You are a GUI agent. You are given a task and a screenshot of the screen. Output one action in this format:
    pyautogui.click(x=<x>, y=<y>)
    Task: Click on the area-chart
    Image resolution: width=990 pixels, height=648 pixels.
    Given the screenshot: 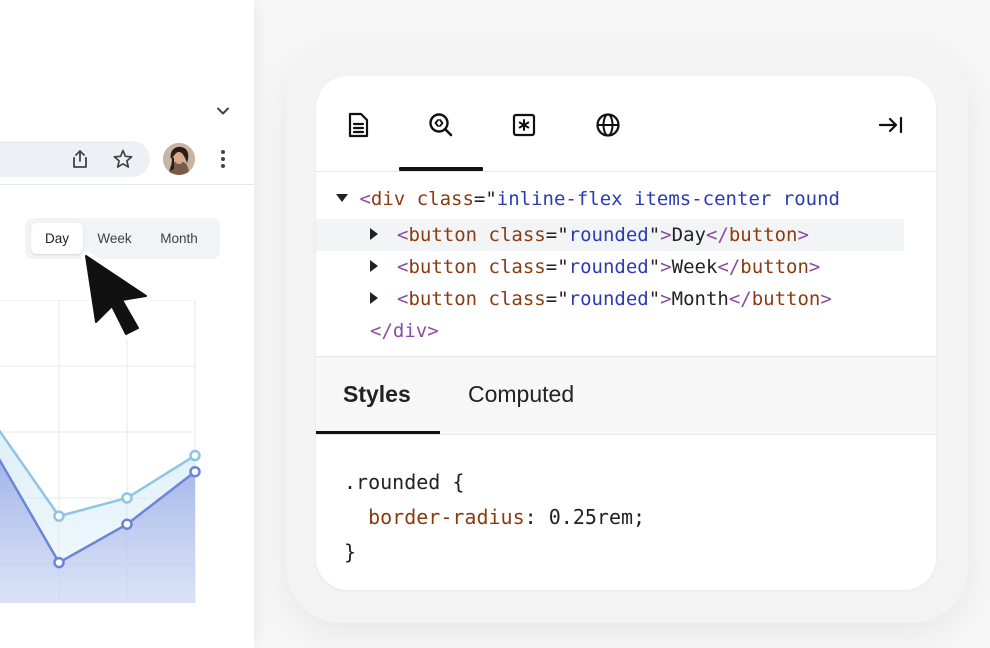 What is the action you would take?
    pyautogui.click(x=100, y=451)
    